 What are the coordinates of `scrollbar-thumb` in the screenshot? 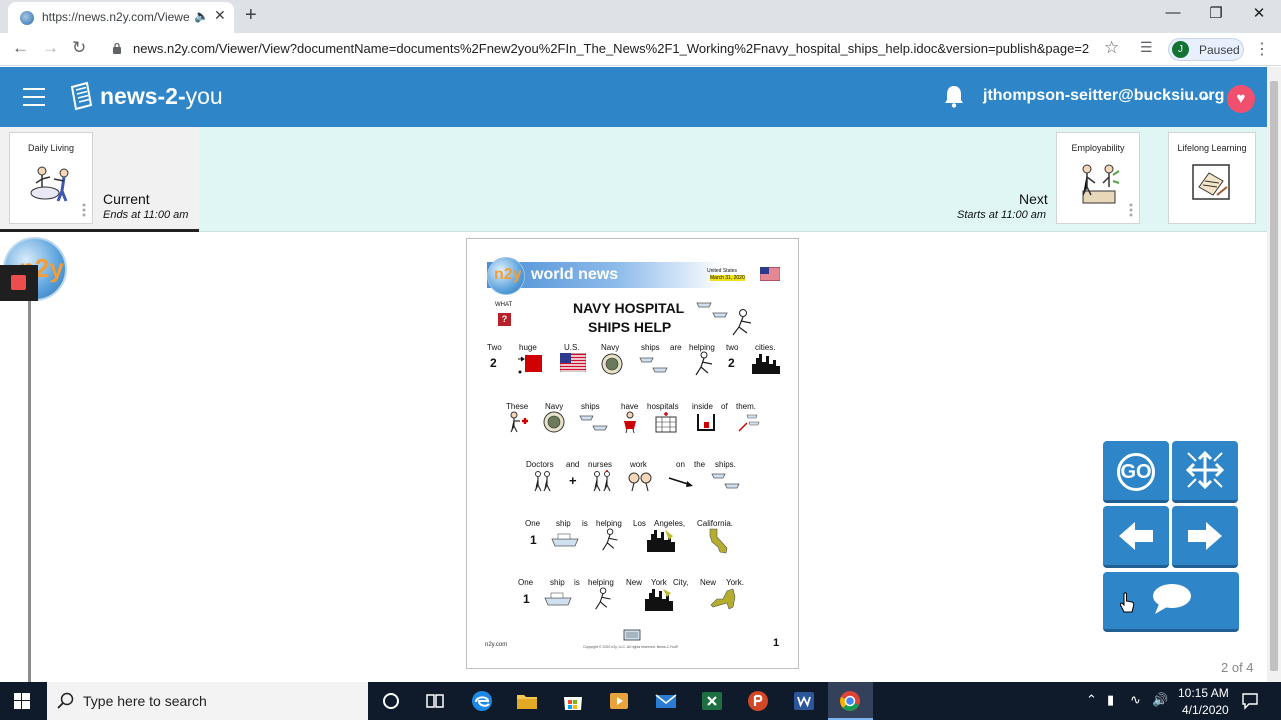 It's located at (1274, 376).